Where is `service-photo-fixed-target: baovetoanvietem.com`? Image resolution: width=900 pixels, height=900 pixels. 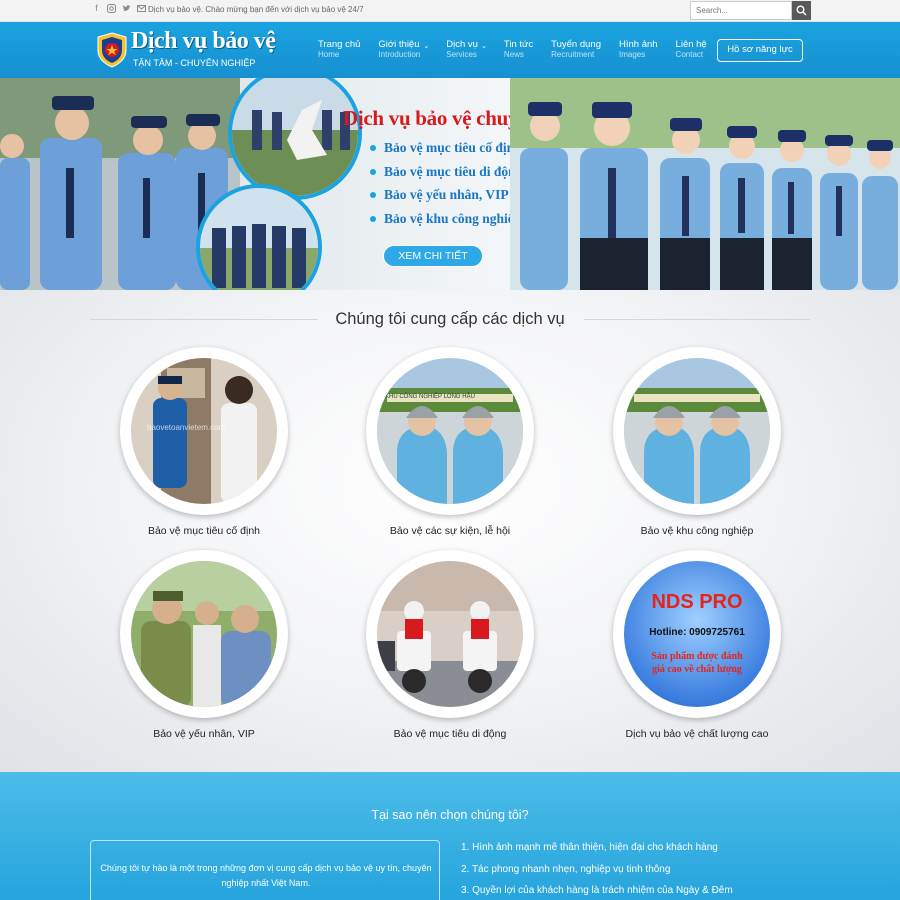
service-photo-fixed-target: baovetoanvietem.com is located at coordinates (204, 431).